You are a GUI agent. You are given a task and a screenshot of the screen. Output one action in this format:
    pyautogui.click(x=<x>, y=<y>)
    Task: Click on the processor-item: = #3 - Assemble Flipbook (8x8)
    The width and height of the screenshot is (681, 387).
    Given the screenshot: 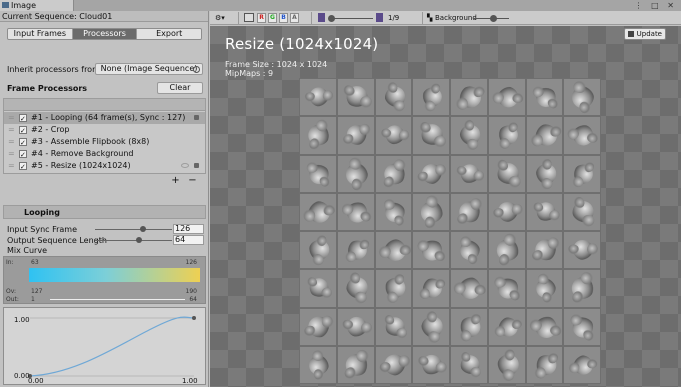 What is the action you would take?
    pyautogui.click(x=104, y=142)
    